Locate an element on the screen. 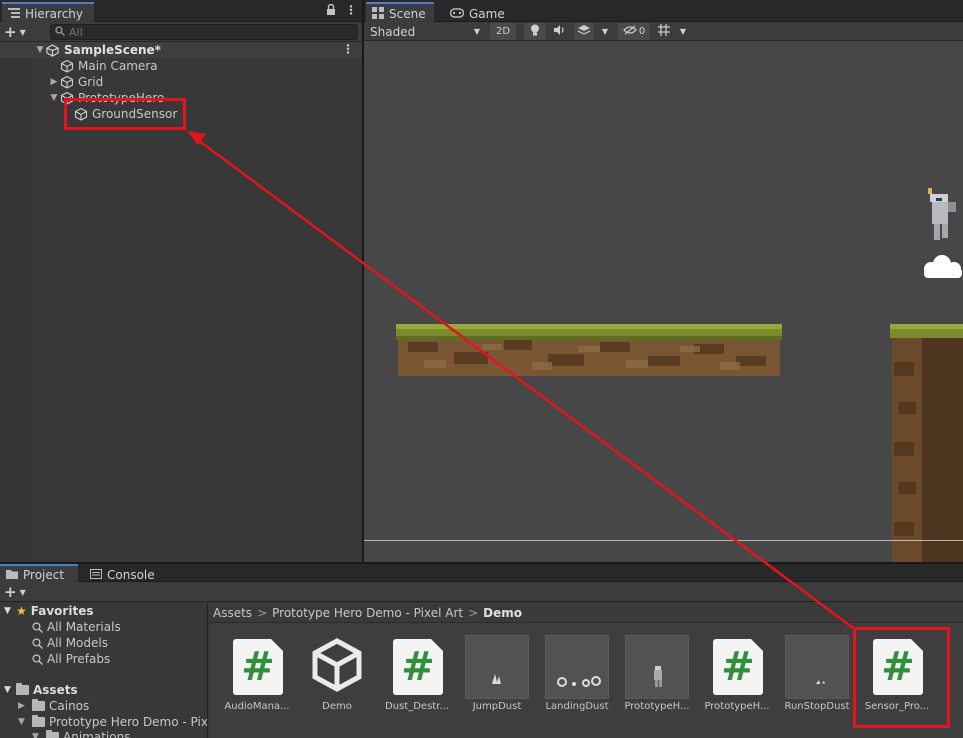 The image size is (963, 738). lock-icon is located at coordinates (331, 11).